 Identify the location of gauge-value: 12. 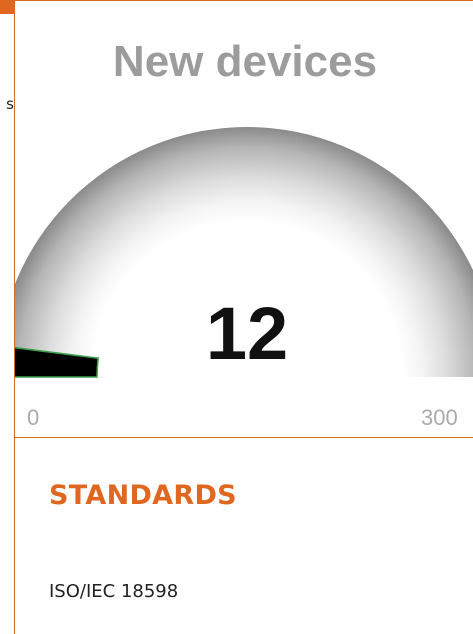
(247, 333).